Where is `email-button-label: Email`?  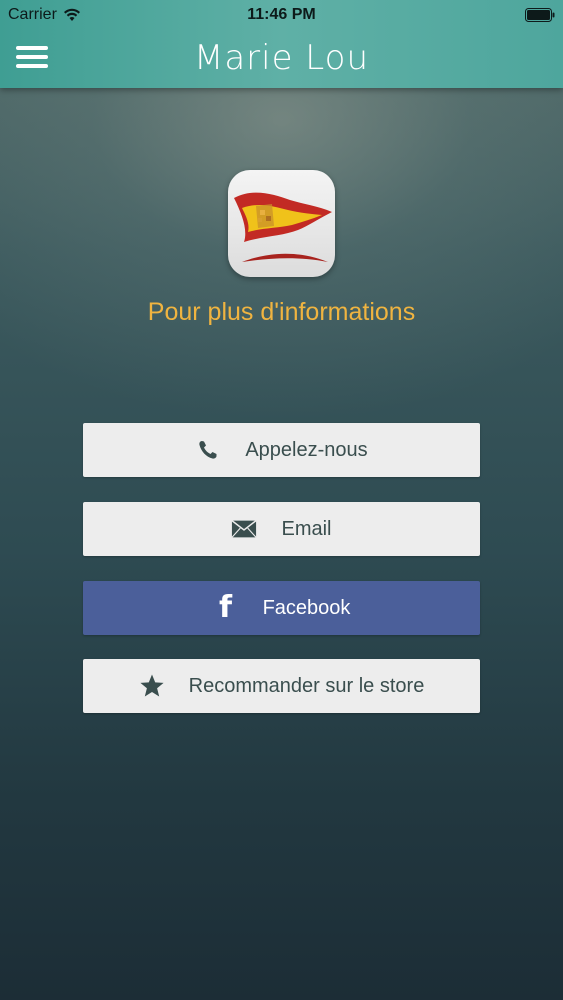
email-button-label: Email is located at coordinates (306, 528).